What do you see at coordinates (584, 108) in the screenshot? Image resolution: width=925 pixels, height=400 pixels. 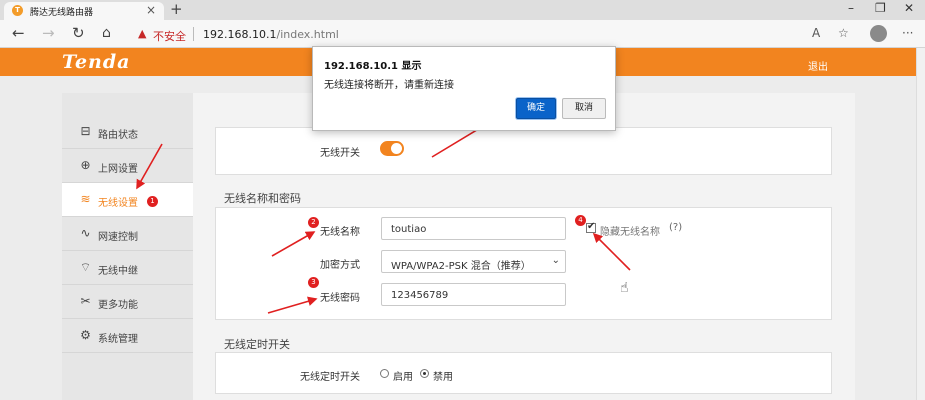 I see `dialog-cancel-button: 取消` at bounding box center [584, 108].